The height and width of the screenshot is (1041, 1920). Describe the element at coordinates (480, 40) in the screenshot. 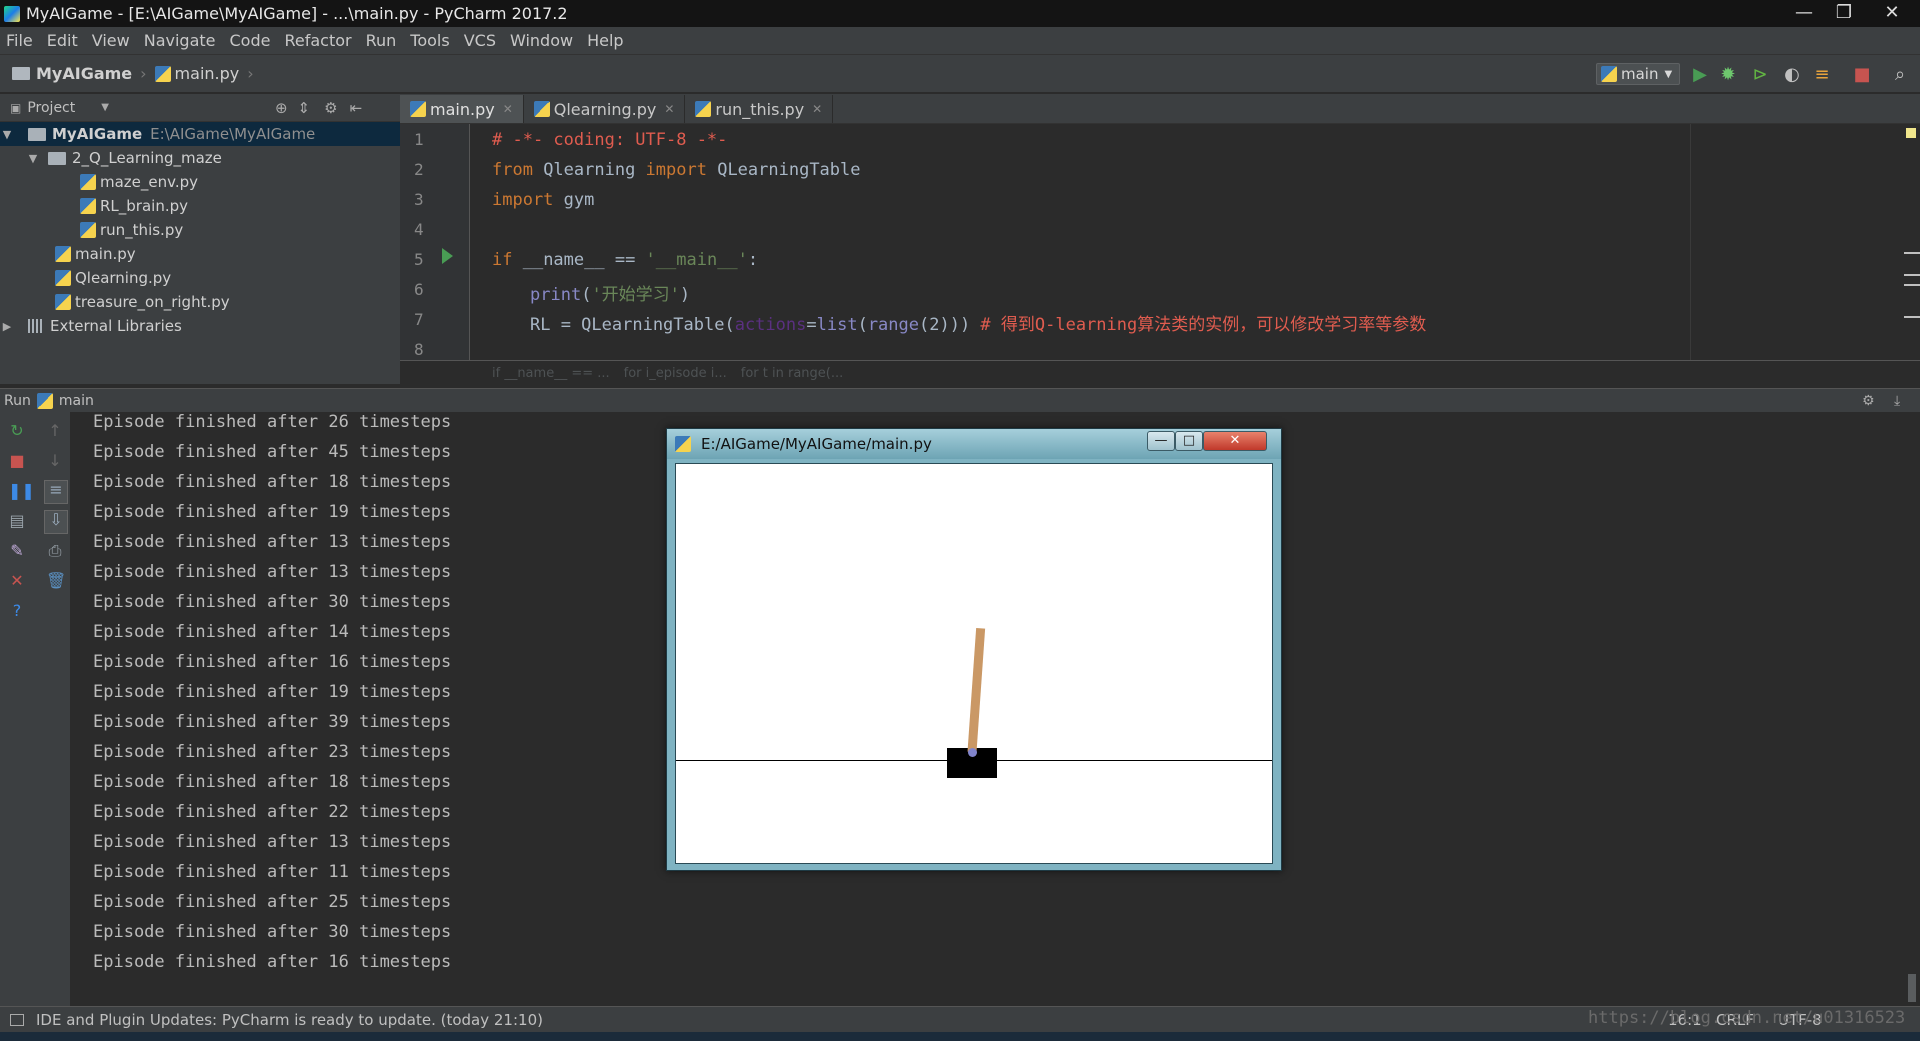

I see `menu-vcs: VCS` at that location.